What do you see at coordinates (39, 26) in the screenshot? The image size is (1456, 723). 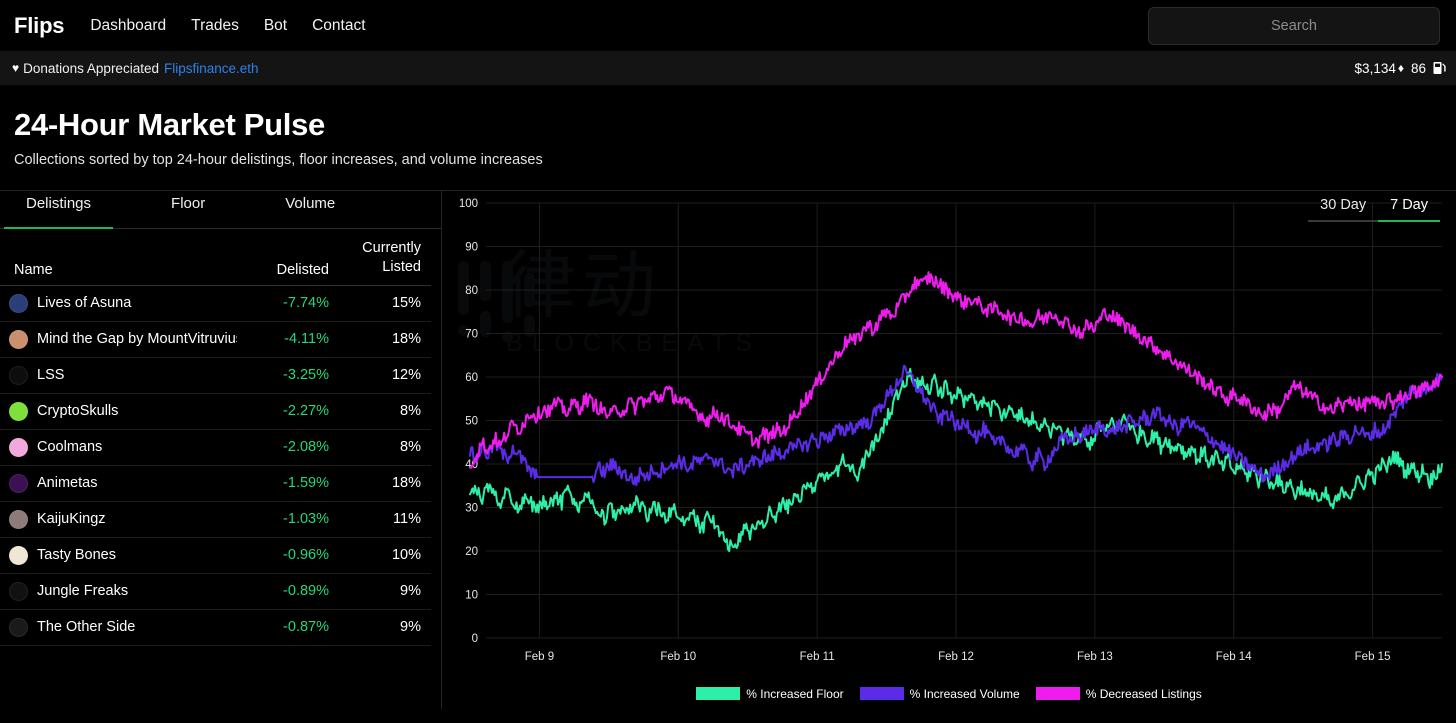 I see `brand-logo: Flips` at bounding box center [39, 26].